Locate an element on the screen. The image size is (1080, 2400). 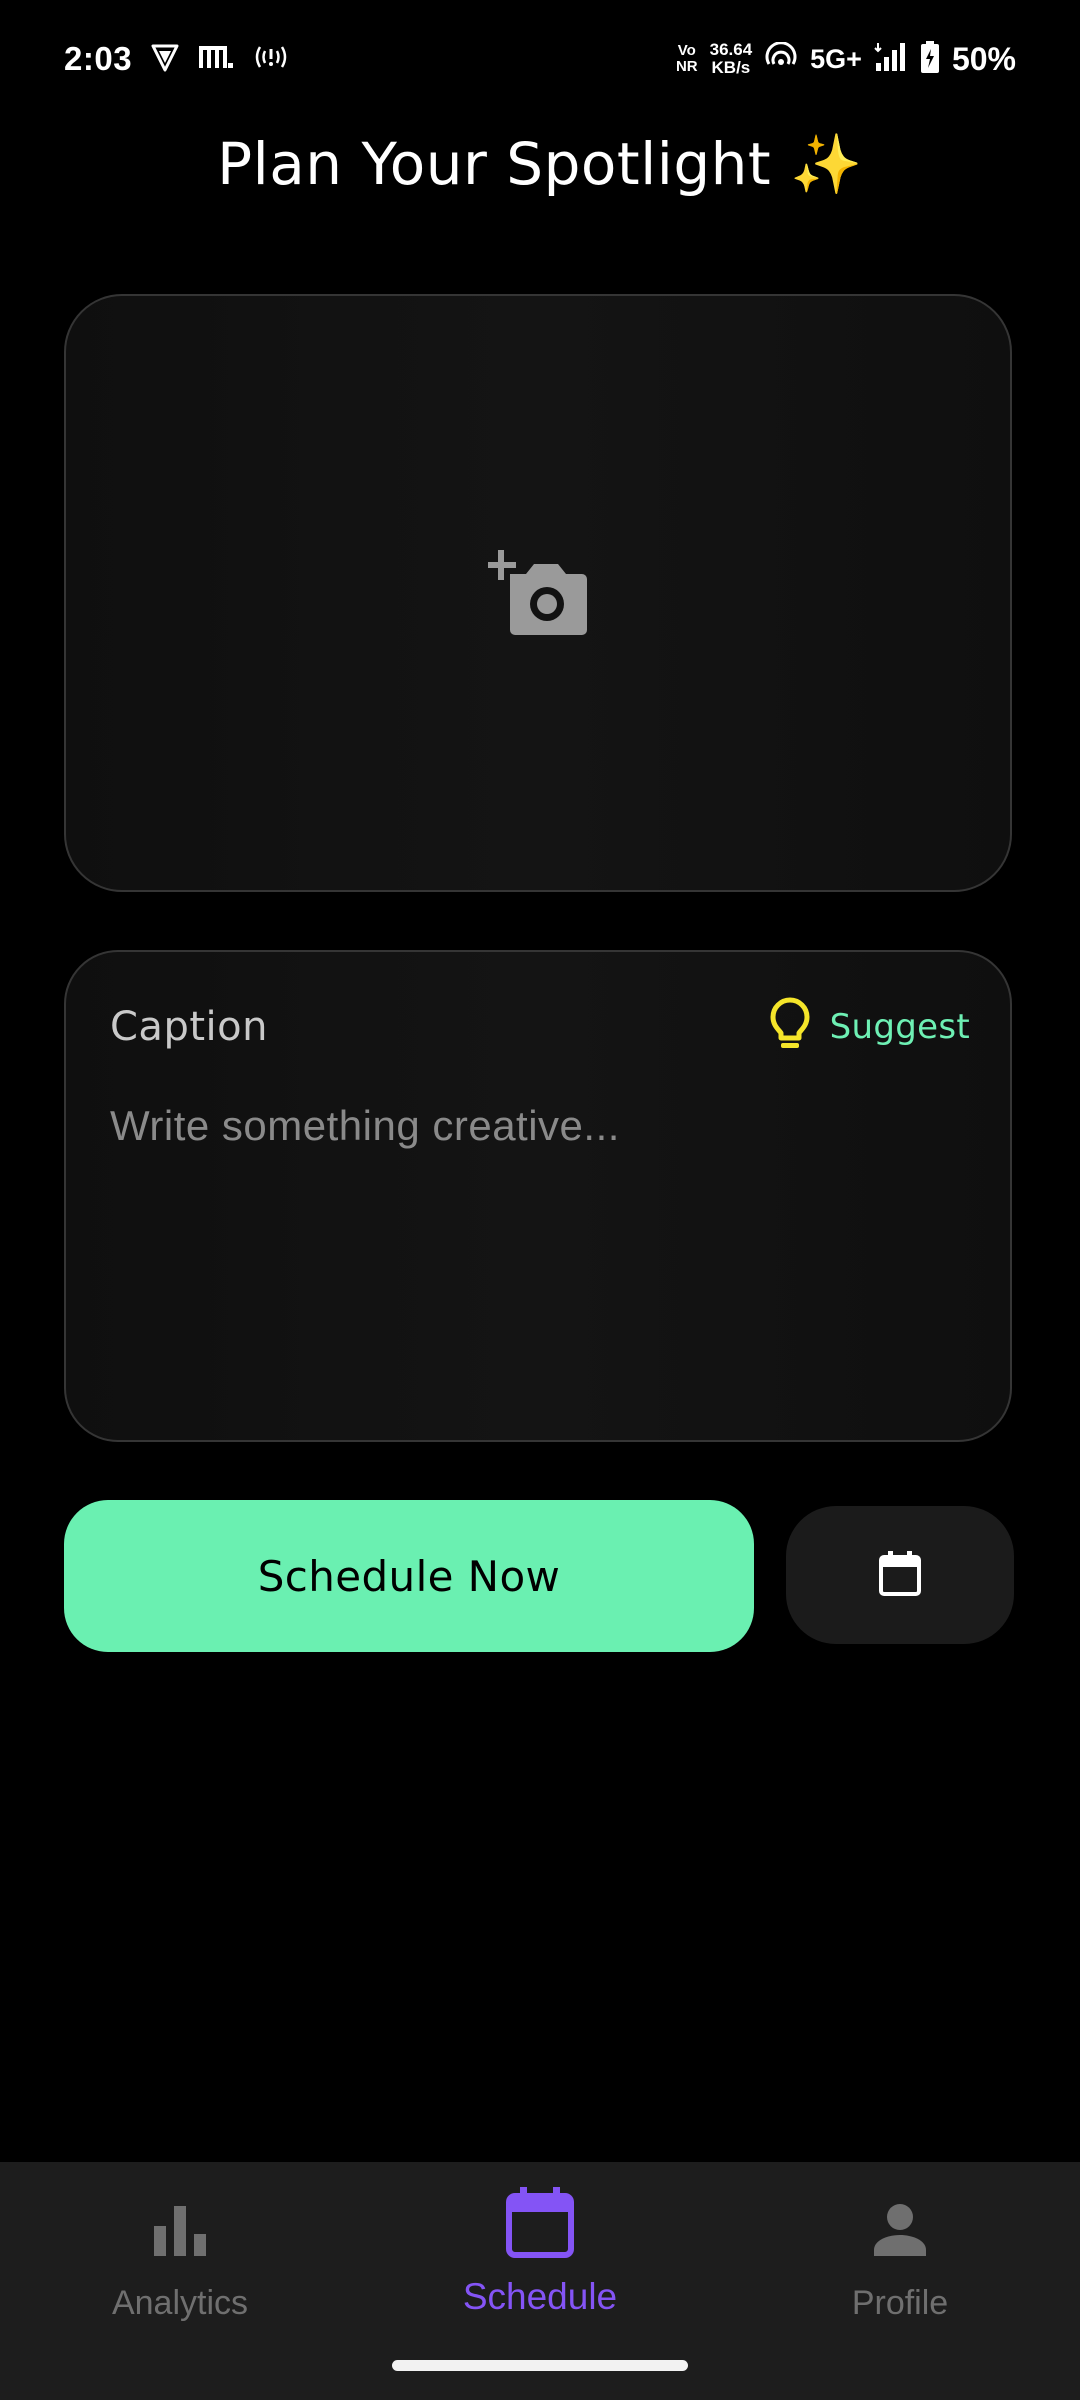
app-m-icon is located at coordinates (216, 59).